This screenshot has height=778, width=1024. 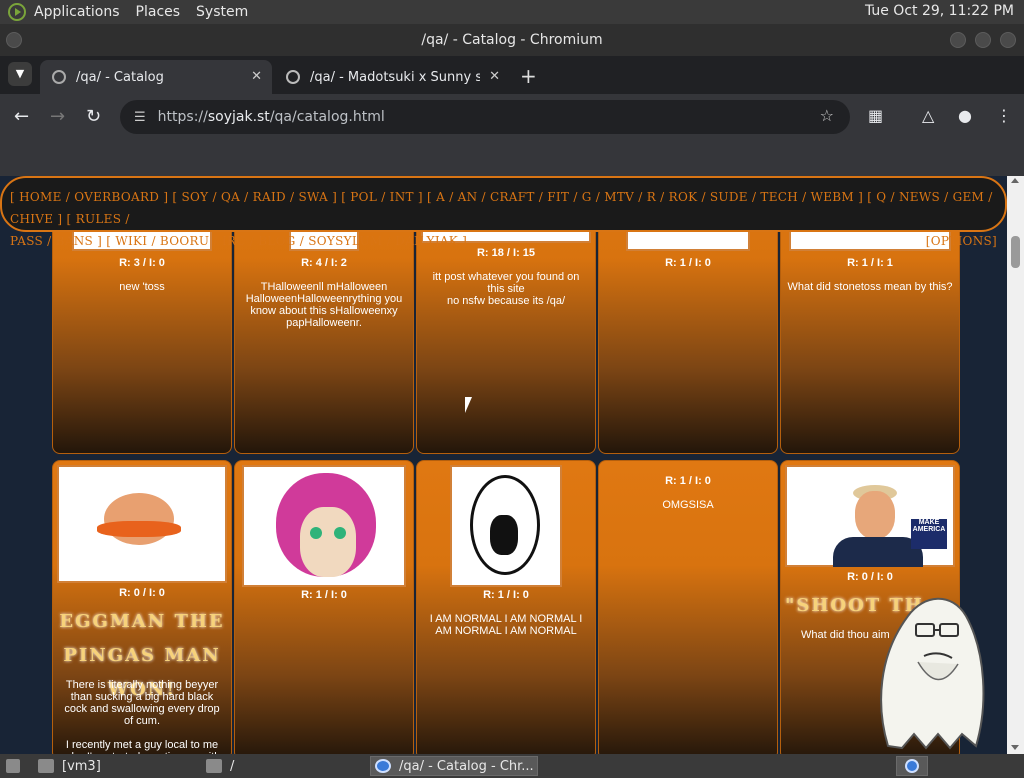 What do you see at coordinates (878, 552) in the screenshot?
I see `trump-suit` at bounding box center [878, 552].